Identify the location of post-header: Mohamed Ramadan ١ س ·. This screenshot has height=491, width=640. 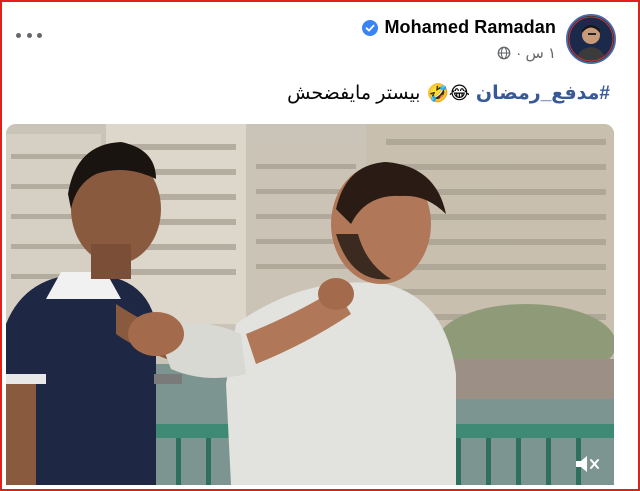
(489, 39).